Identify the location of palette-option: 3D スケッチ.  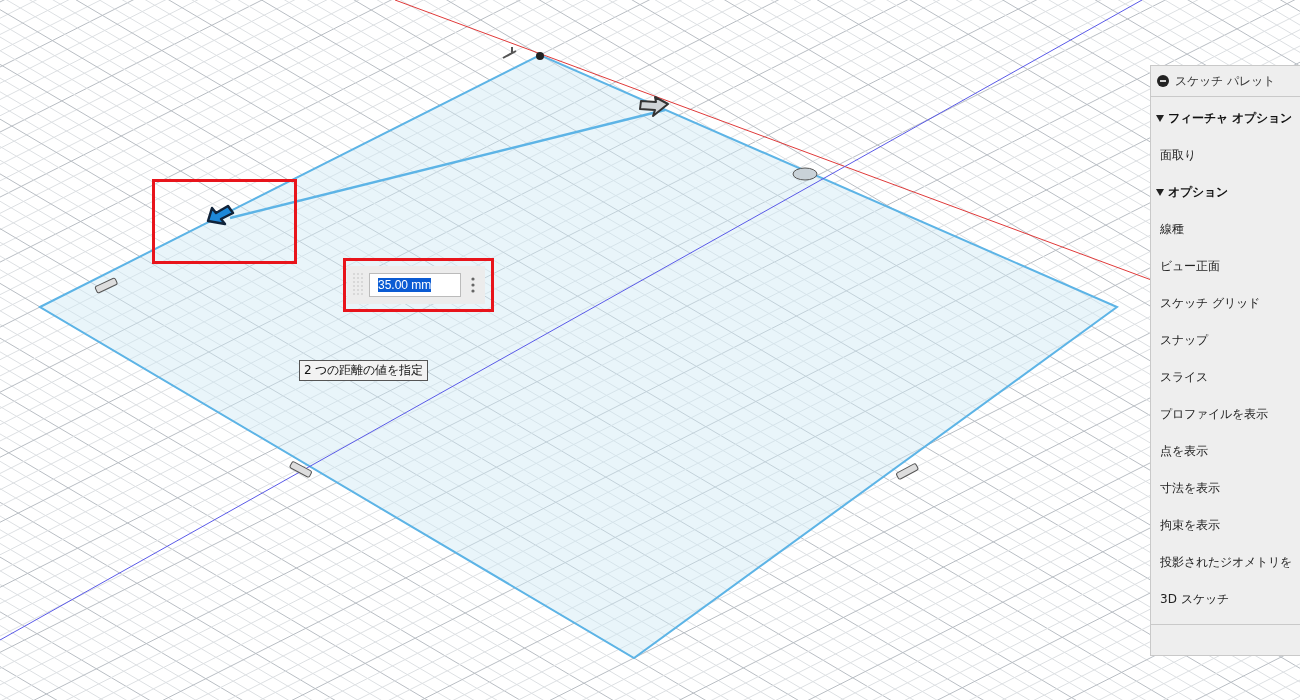
(1225, 599).